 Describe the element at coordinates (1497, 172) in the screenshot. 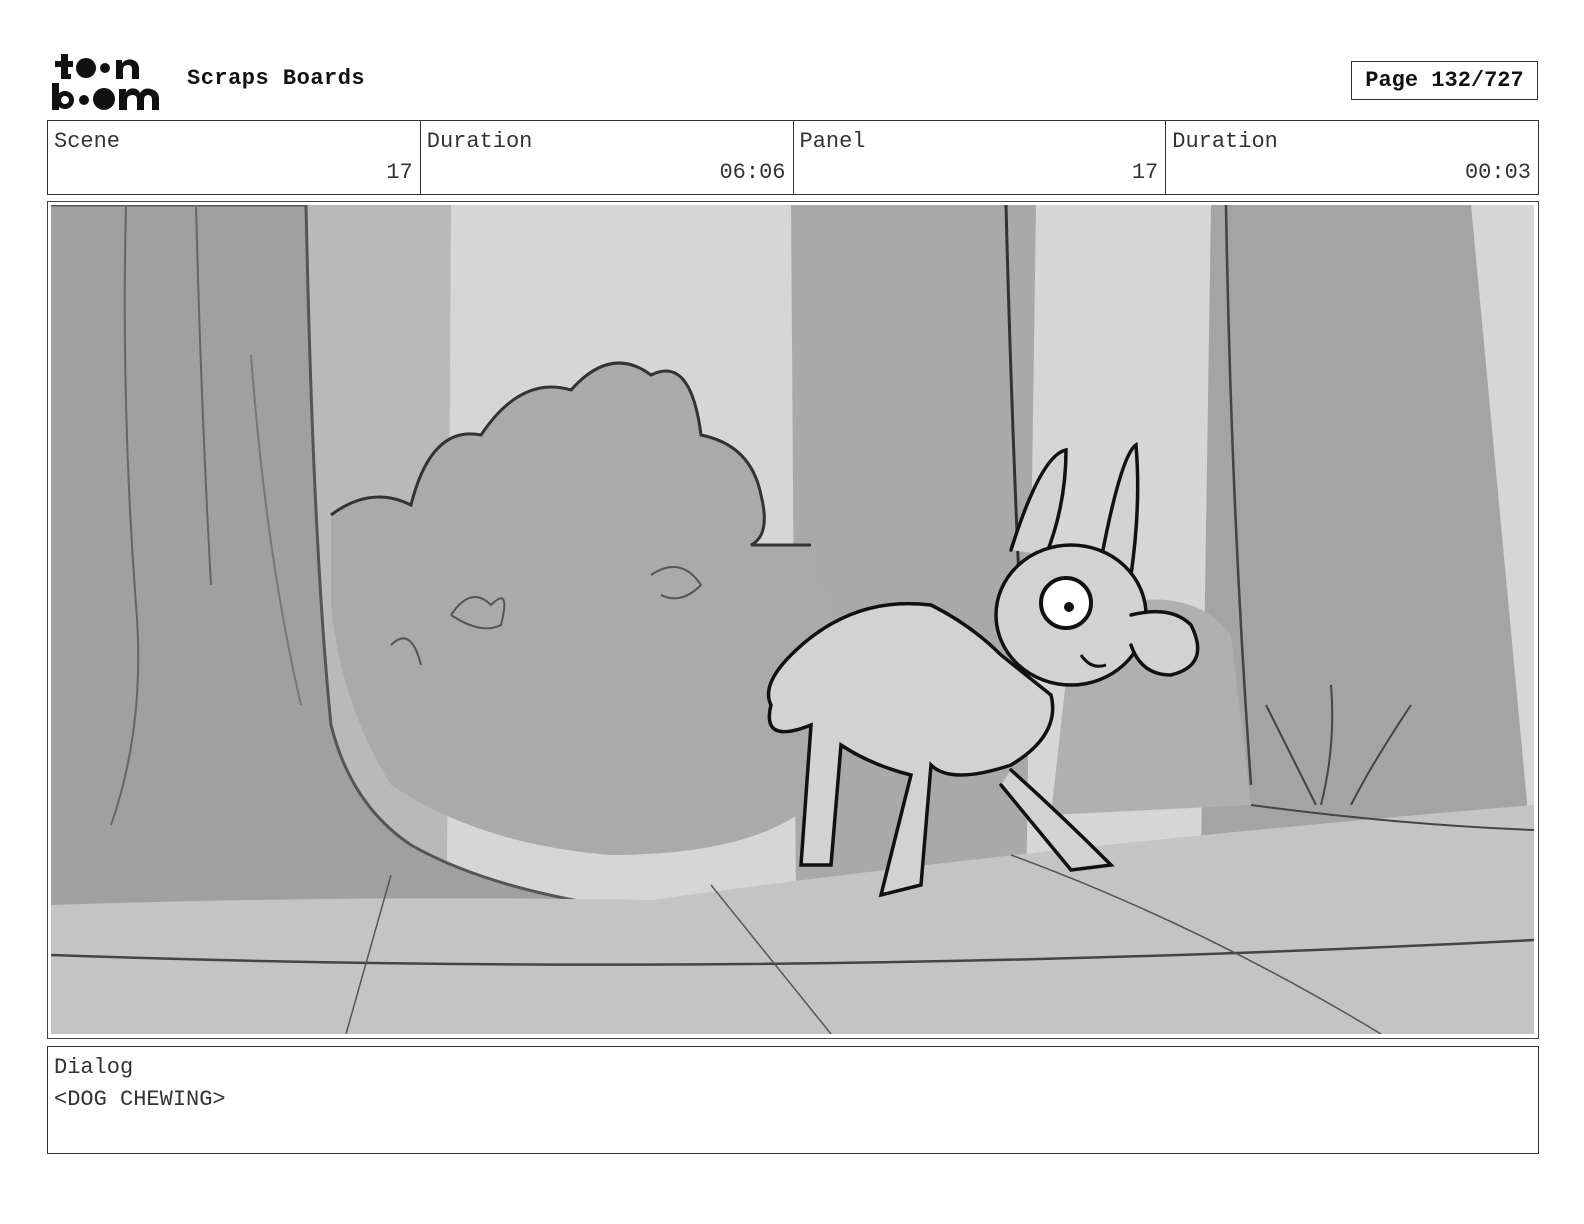

I see `panel-duration-value: 00:03` at that location.